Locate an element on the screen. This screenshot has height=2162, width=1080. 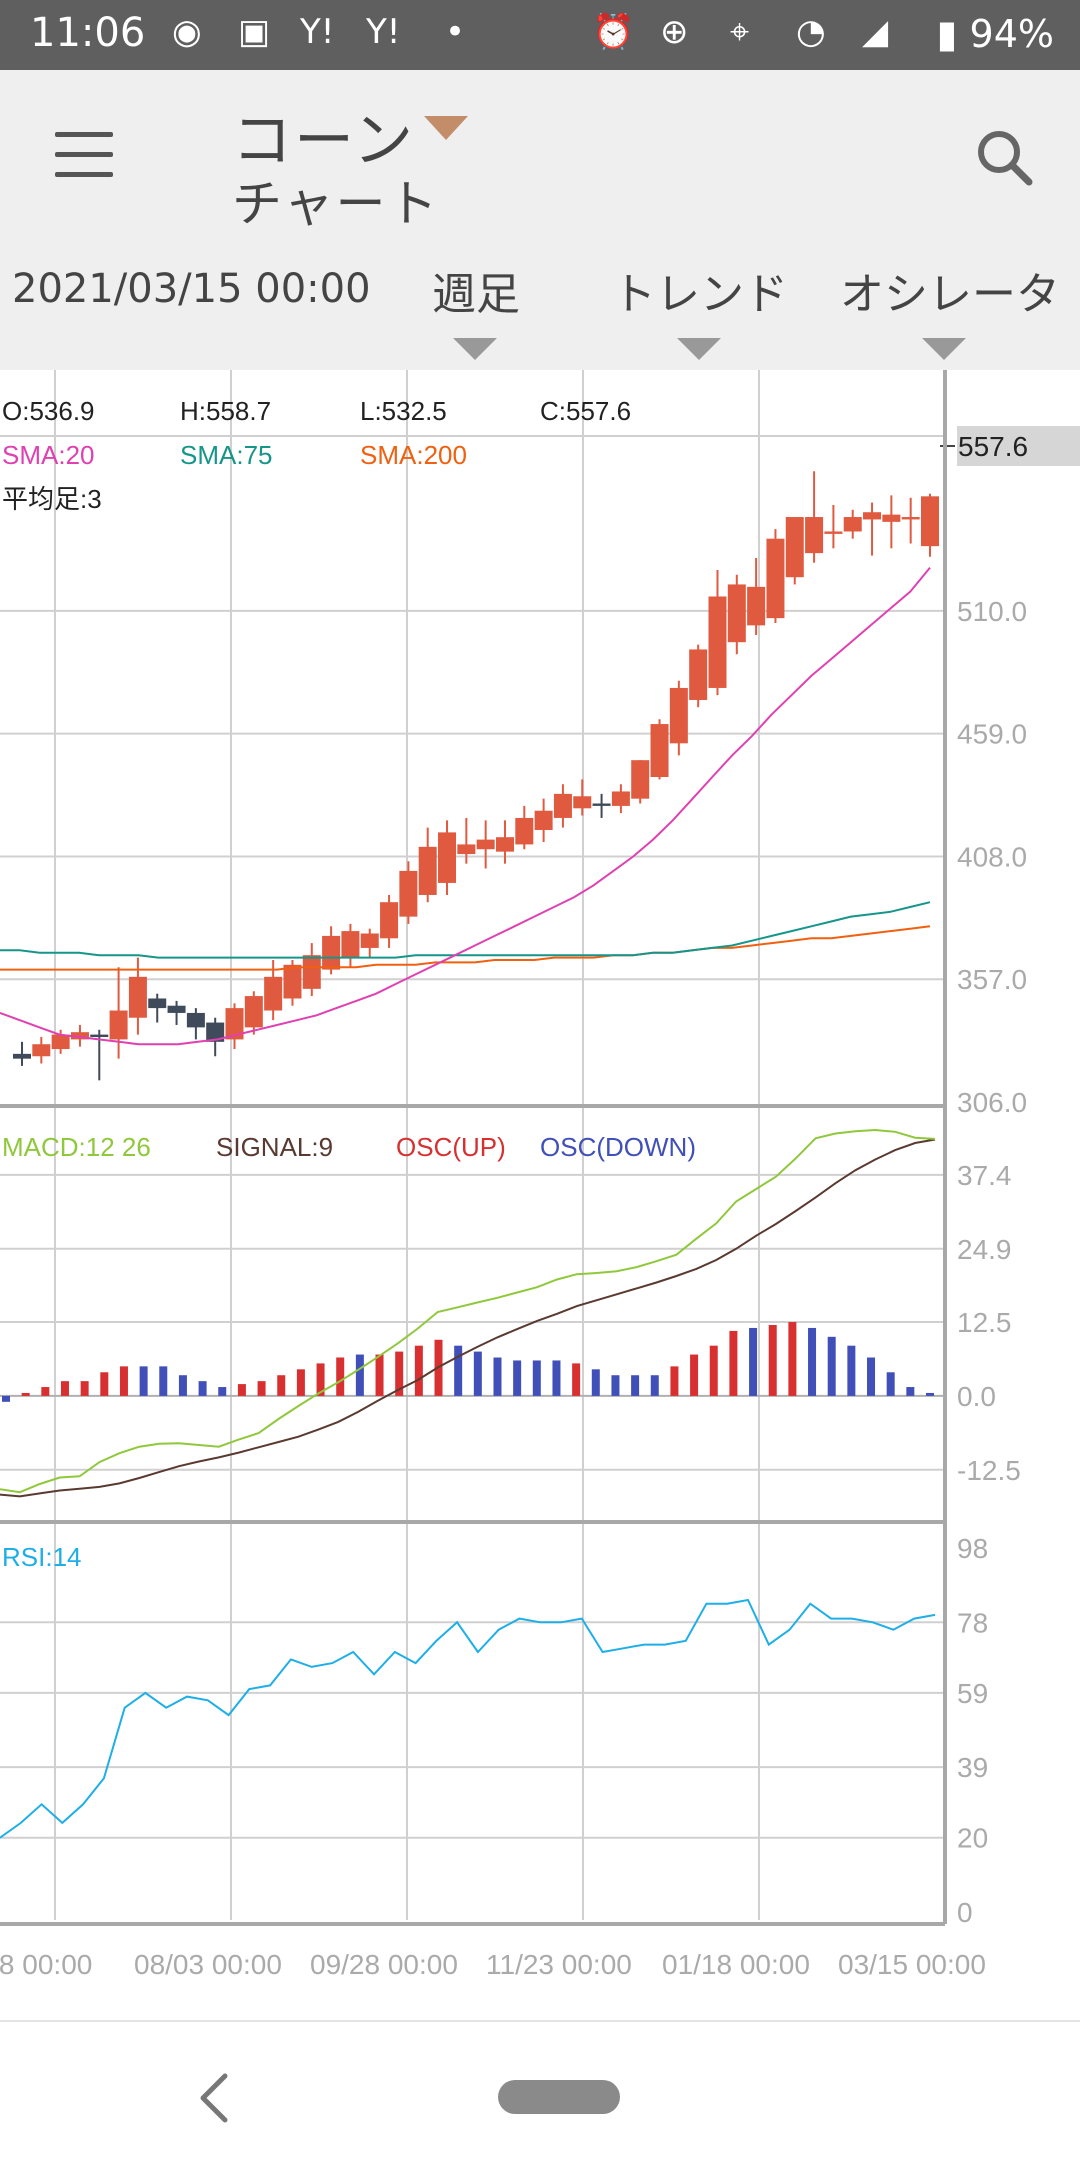
home-button is located at coordinates (559, 2097).